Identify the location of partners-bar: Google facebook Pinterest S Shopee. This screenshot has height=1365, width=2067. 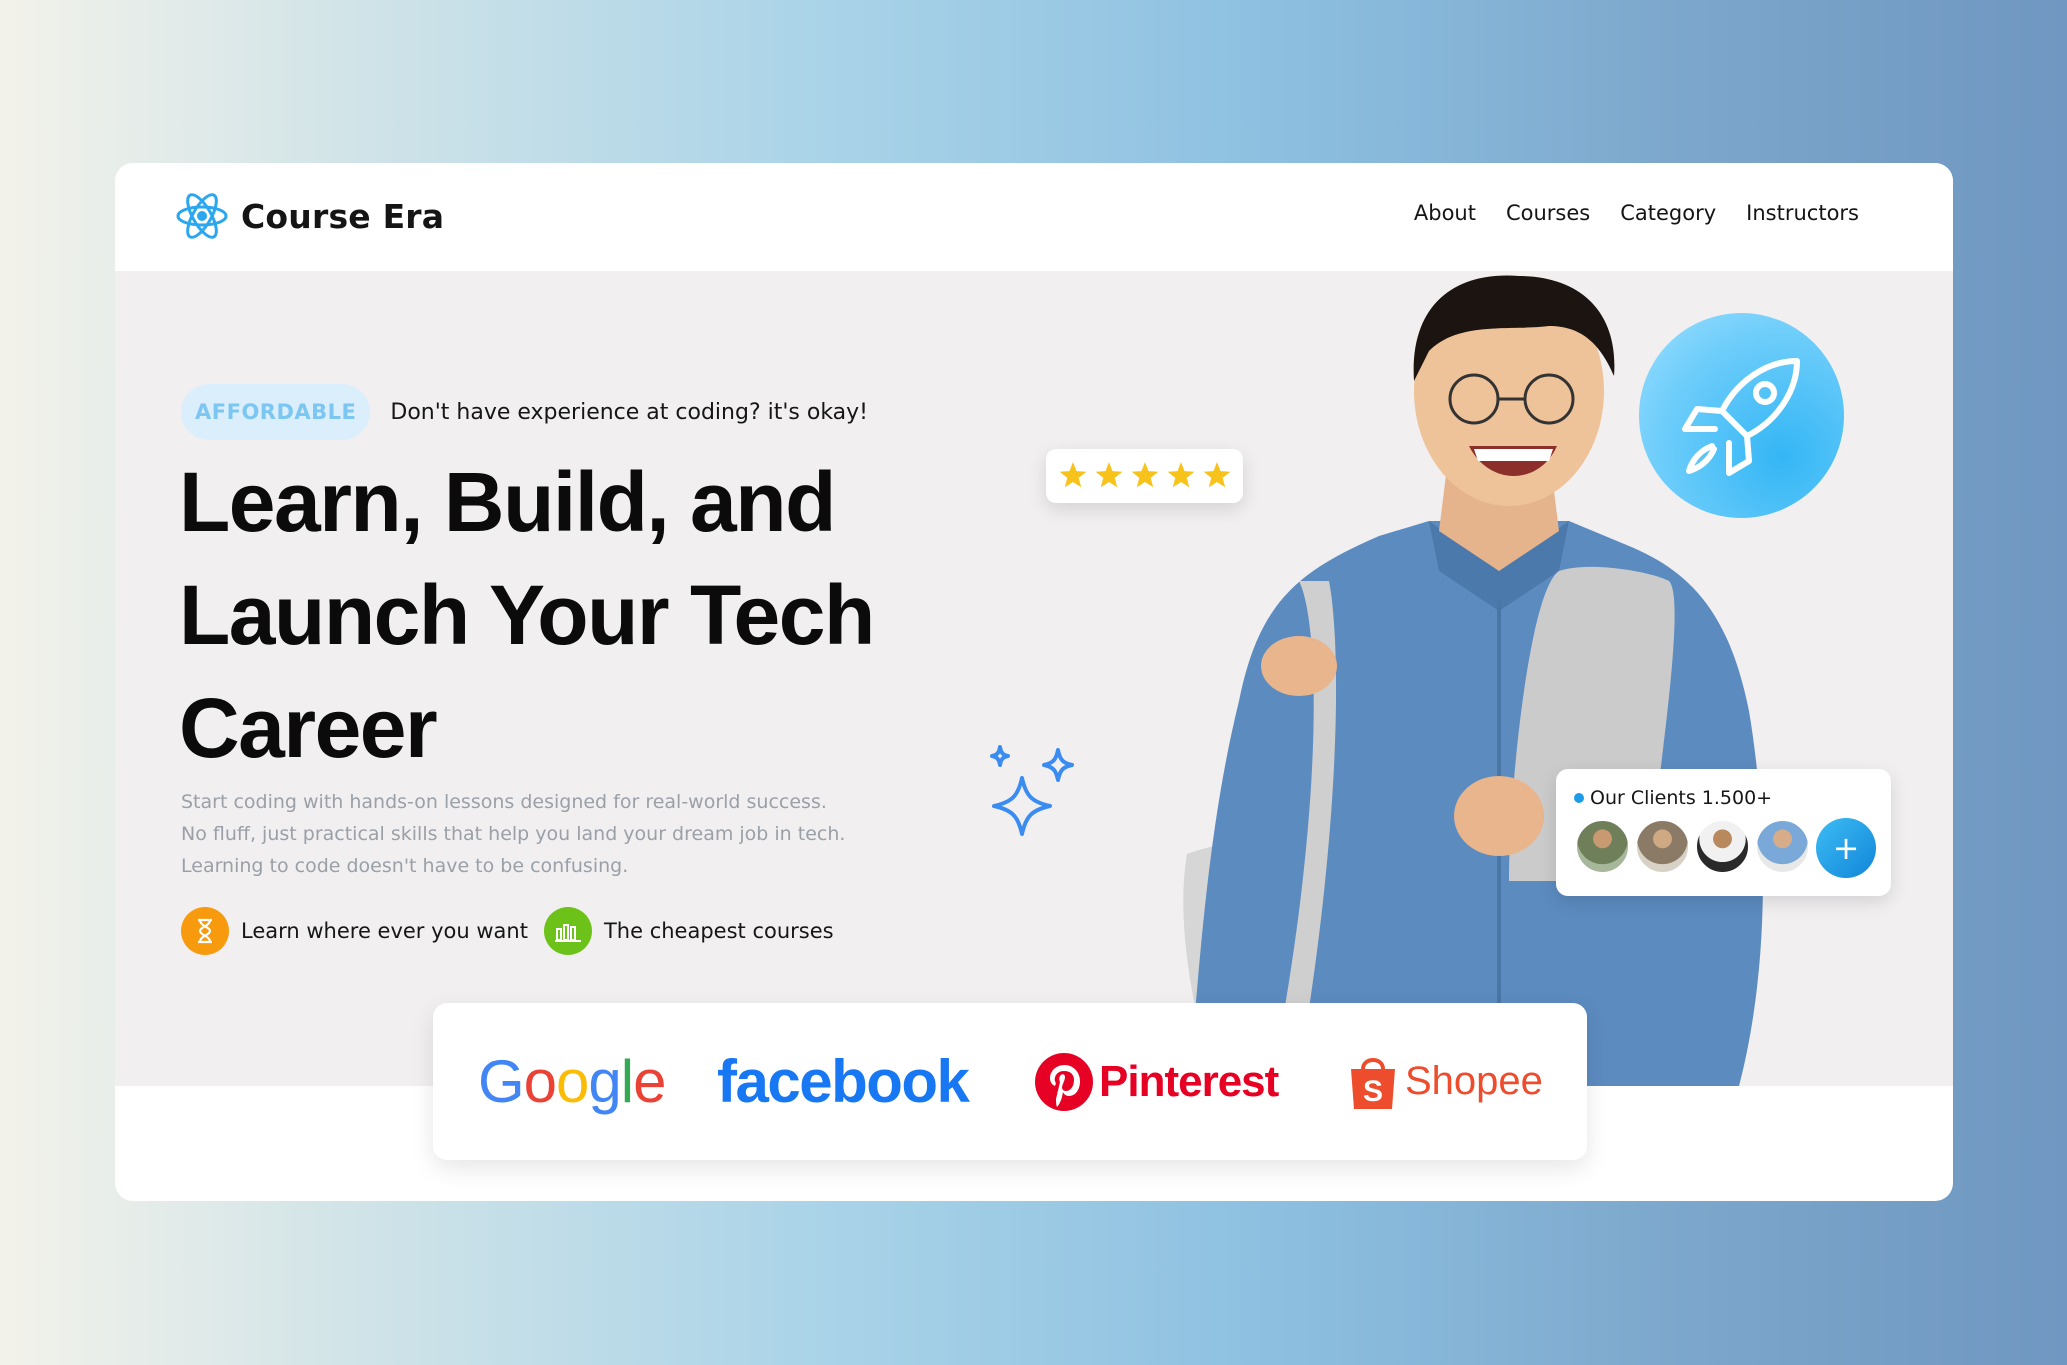
(1010, 1081).